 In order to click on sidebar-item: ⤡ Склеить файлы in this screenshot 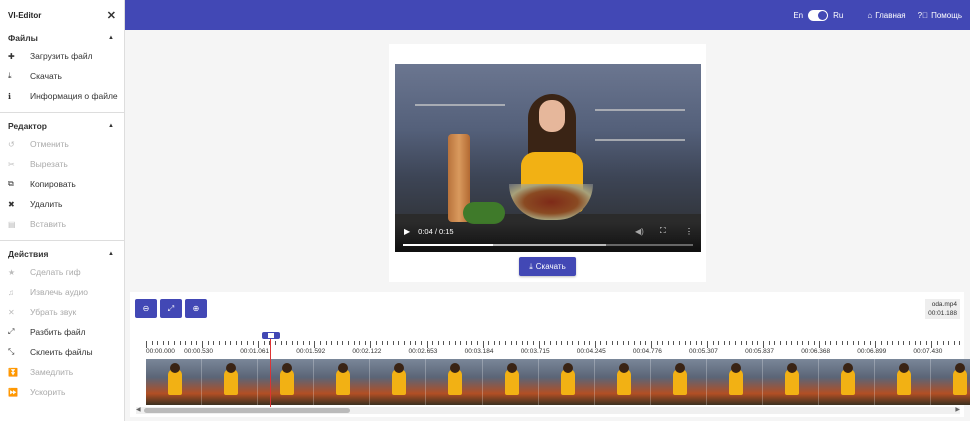, I will do `click(62, 352)`.